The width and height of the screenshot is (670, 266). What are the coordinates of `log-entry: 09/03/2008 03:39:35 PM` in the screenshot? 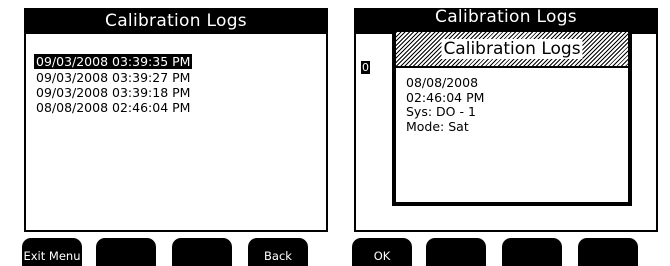 It's located at (134, 60).